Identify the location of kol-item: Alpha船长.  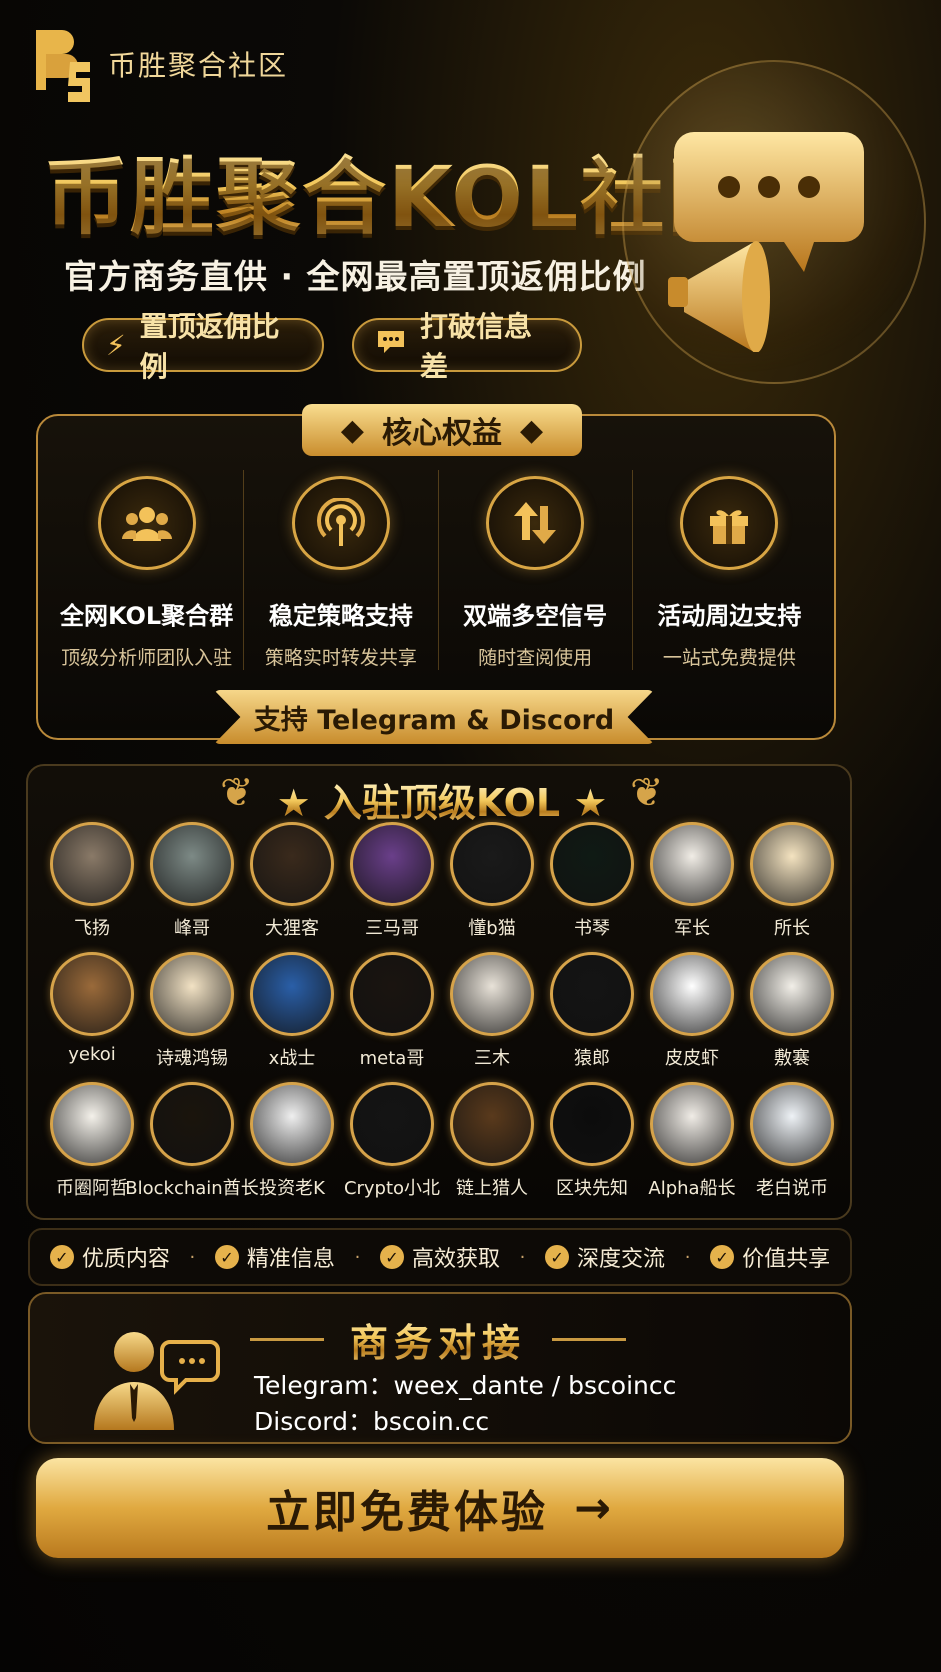
(692, 1140).